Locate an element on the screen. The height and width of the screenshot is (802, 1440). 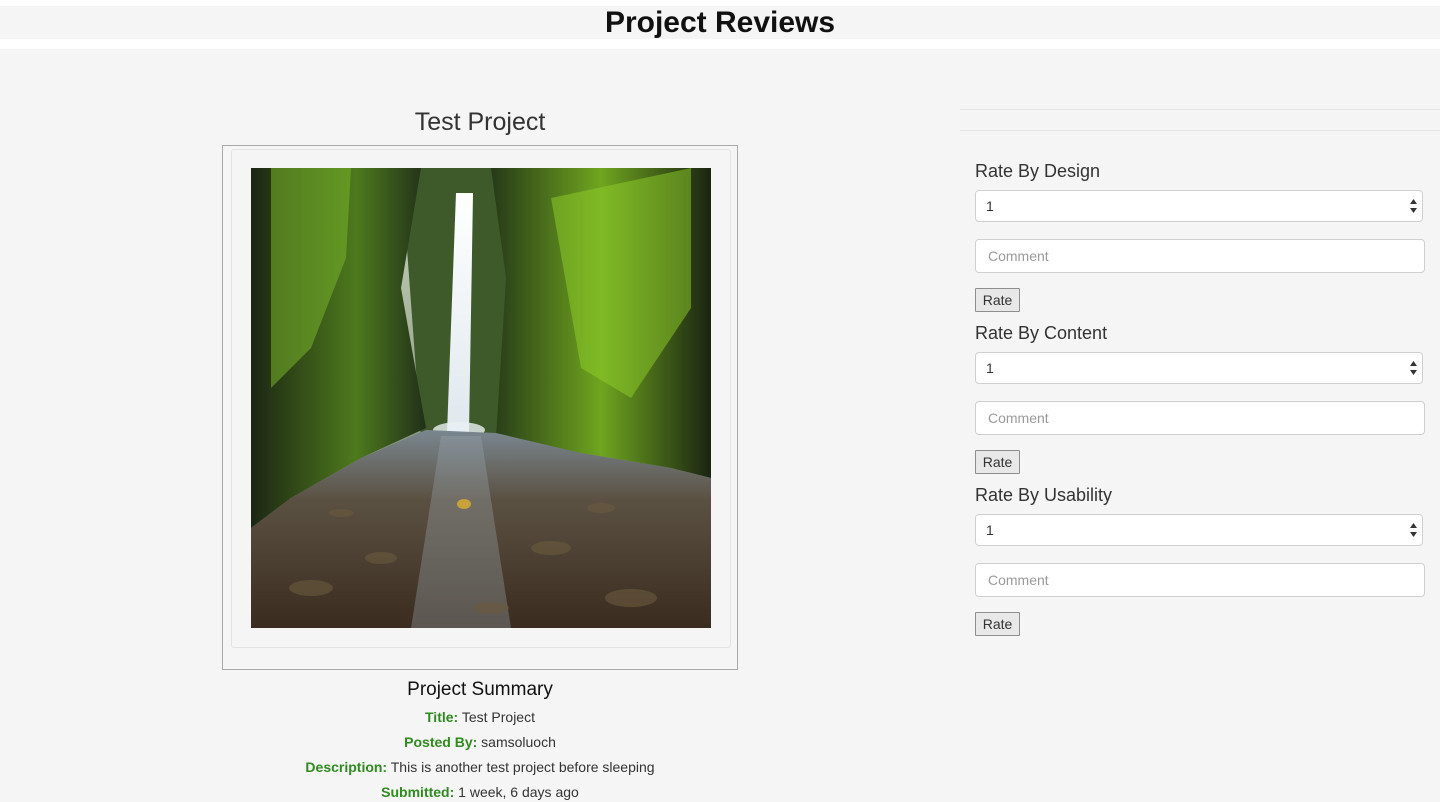
rate-usability-selected-value: 1 is located at coordinates (990, 530).